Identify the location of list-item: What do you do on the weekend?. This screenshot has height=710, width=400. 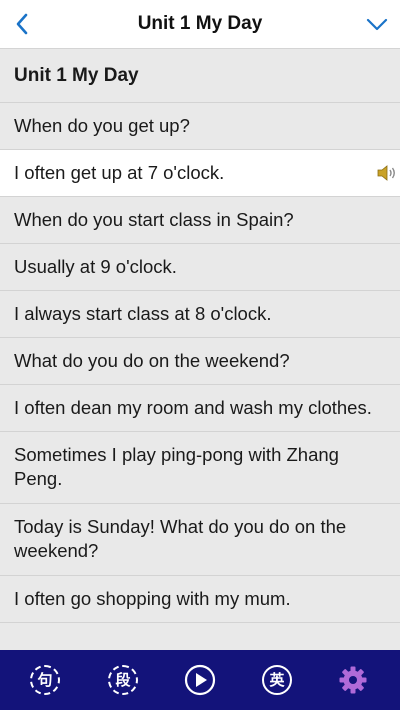
(200, 361).